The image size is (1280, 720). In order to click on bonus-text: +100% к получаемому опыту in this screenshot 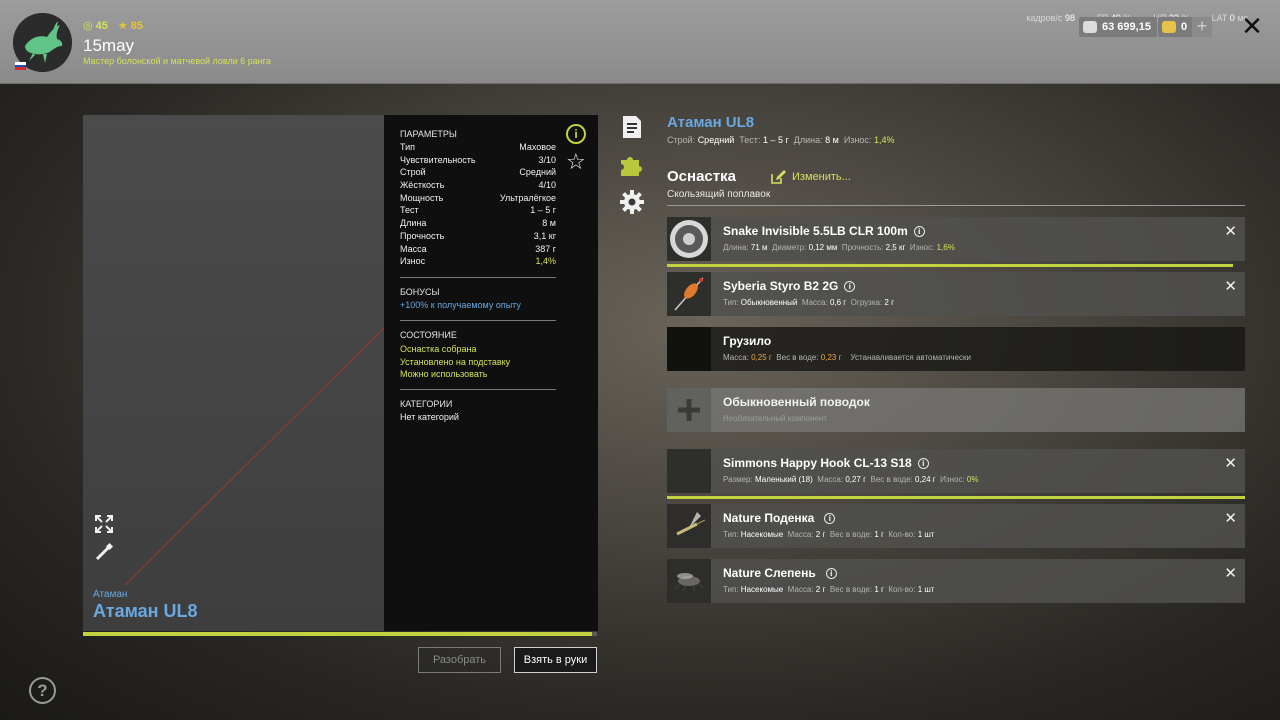, I will do `click(460, 304)`.